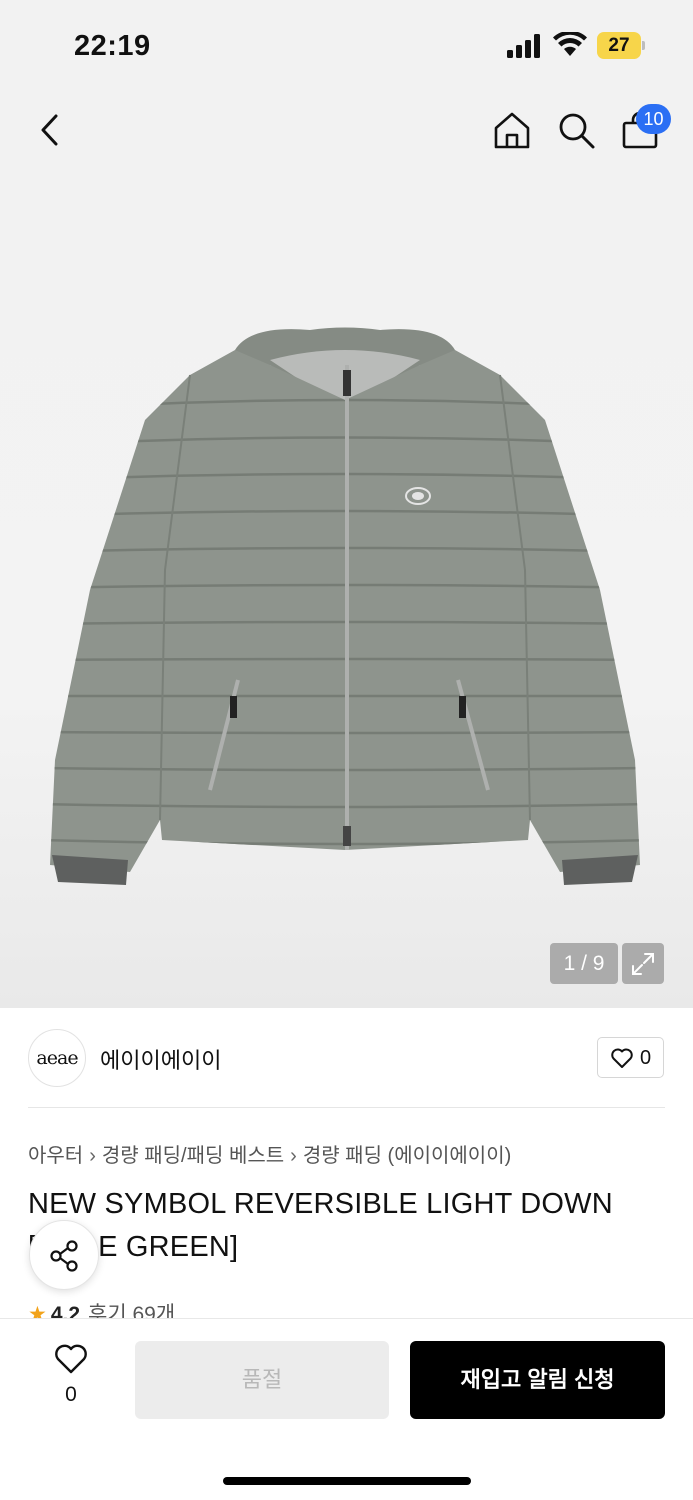 The height and width of the screenshot is (1500, 693). I want to click on breadcrumb-item-outer: 아우터, so click(55, 1156).